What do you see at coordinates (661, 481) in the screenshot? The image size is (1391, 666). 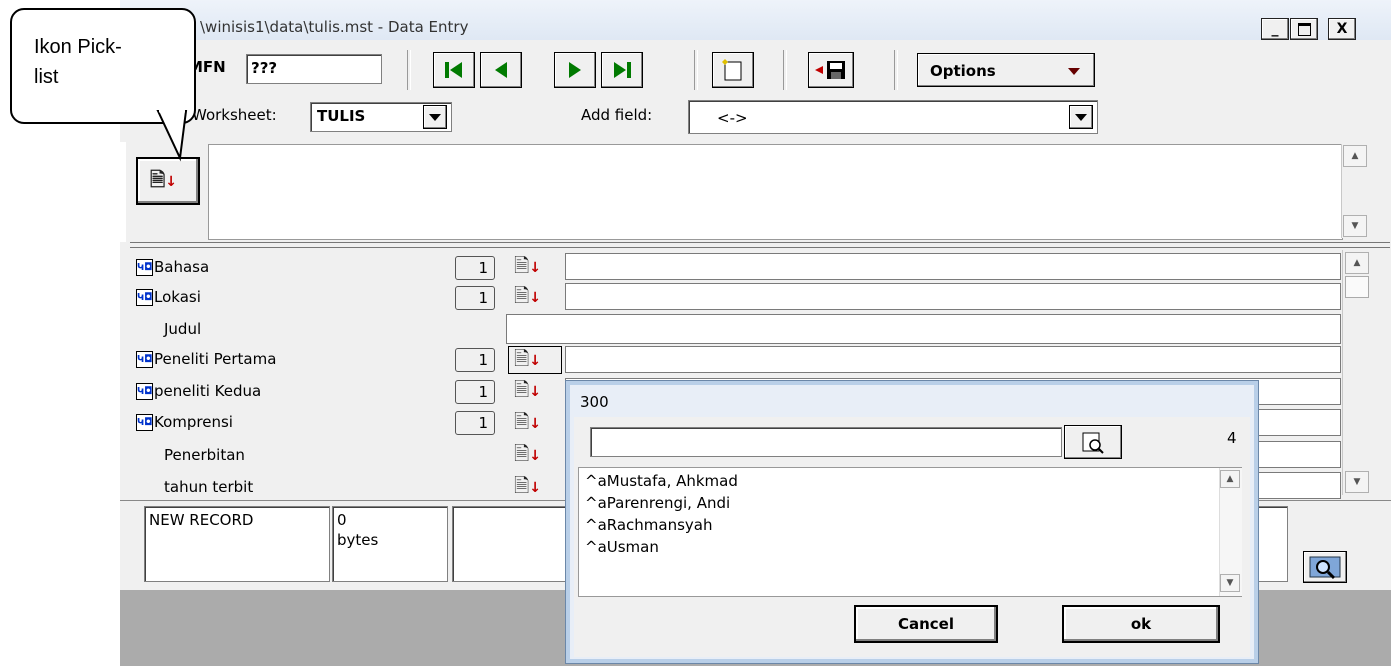 I see `list-item: ^aMustafa, Ahkmad` at bounding box center [661, 481].